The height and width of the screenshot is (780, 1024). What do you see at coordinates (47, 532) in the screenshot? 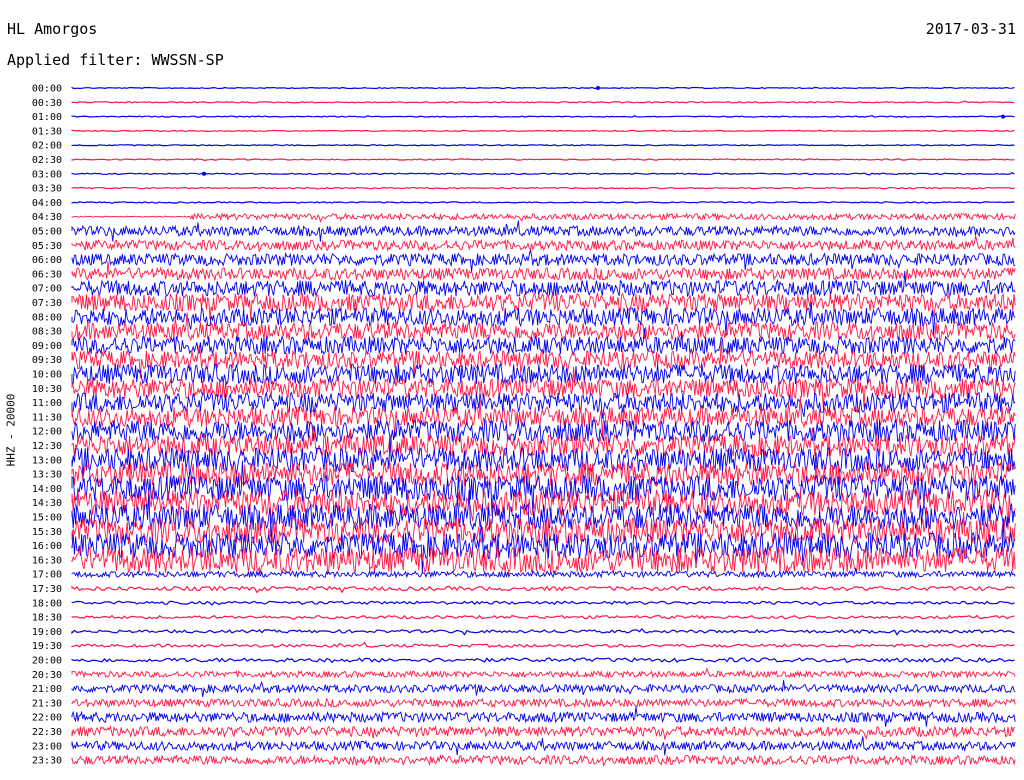
I see `time-tick-label: 15:30` at bounding box center [47, 532].